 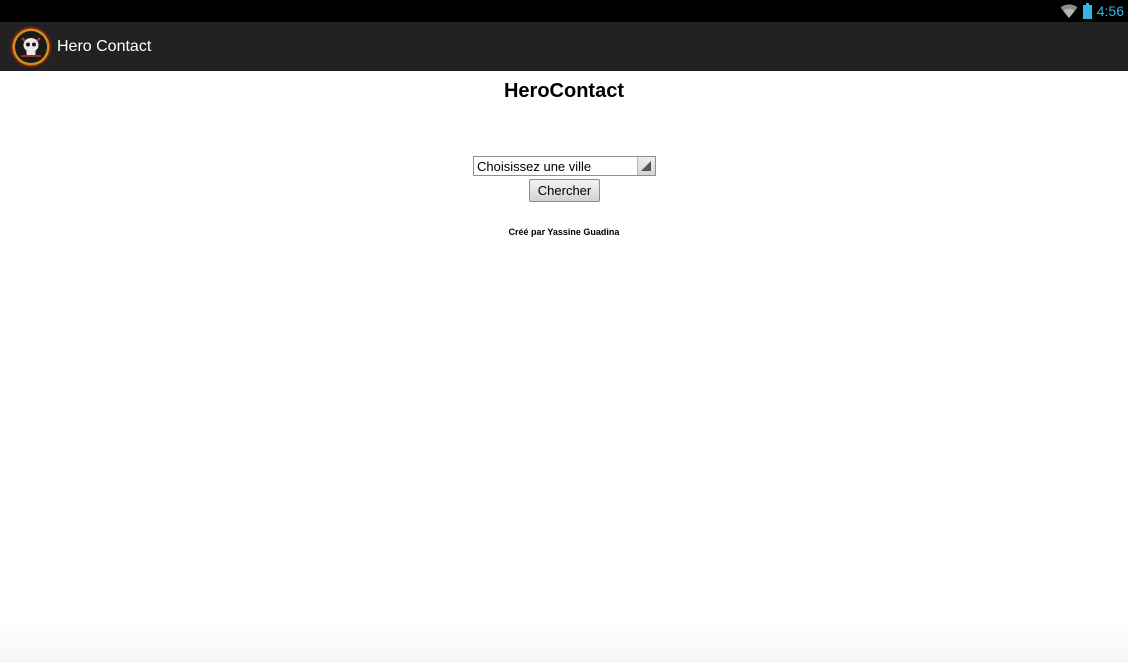 I want to click on battery-icon, so click(x=1087, y=11).